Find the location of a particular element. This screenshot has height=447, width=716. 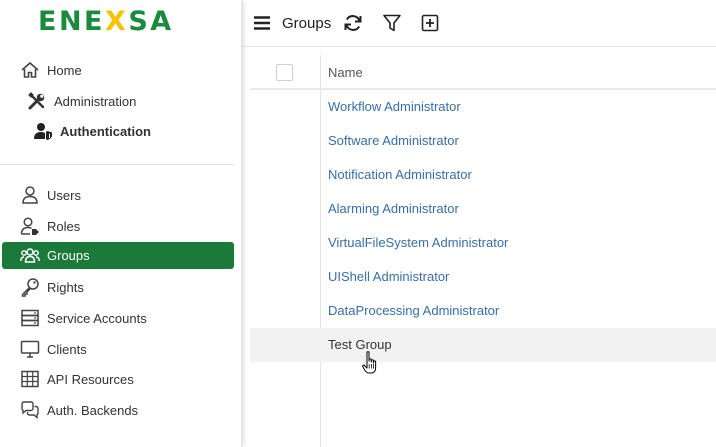

monitor-icon is located at coordinates (30, 349).